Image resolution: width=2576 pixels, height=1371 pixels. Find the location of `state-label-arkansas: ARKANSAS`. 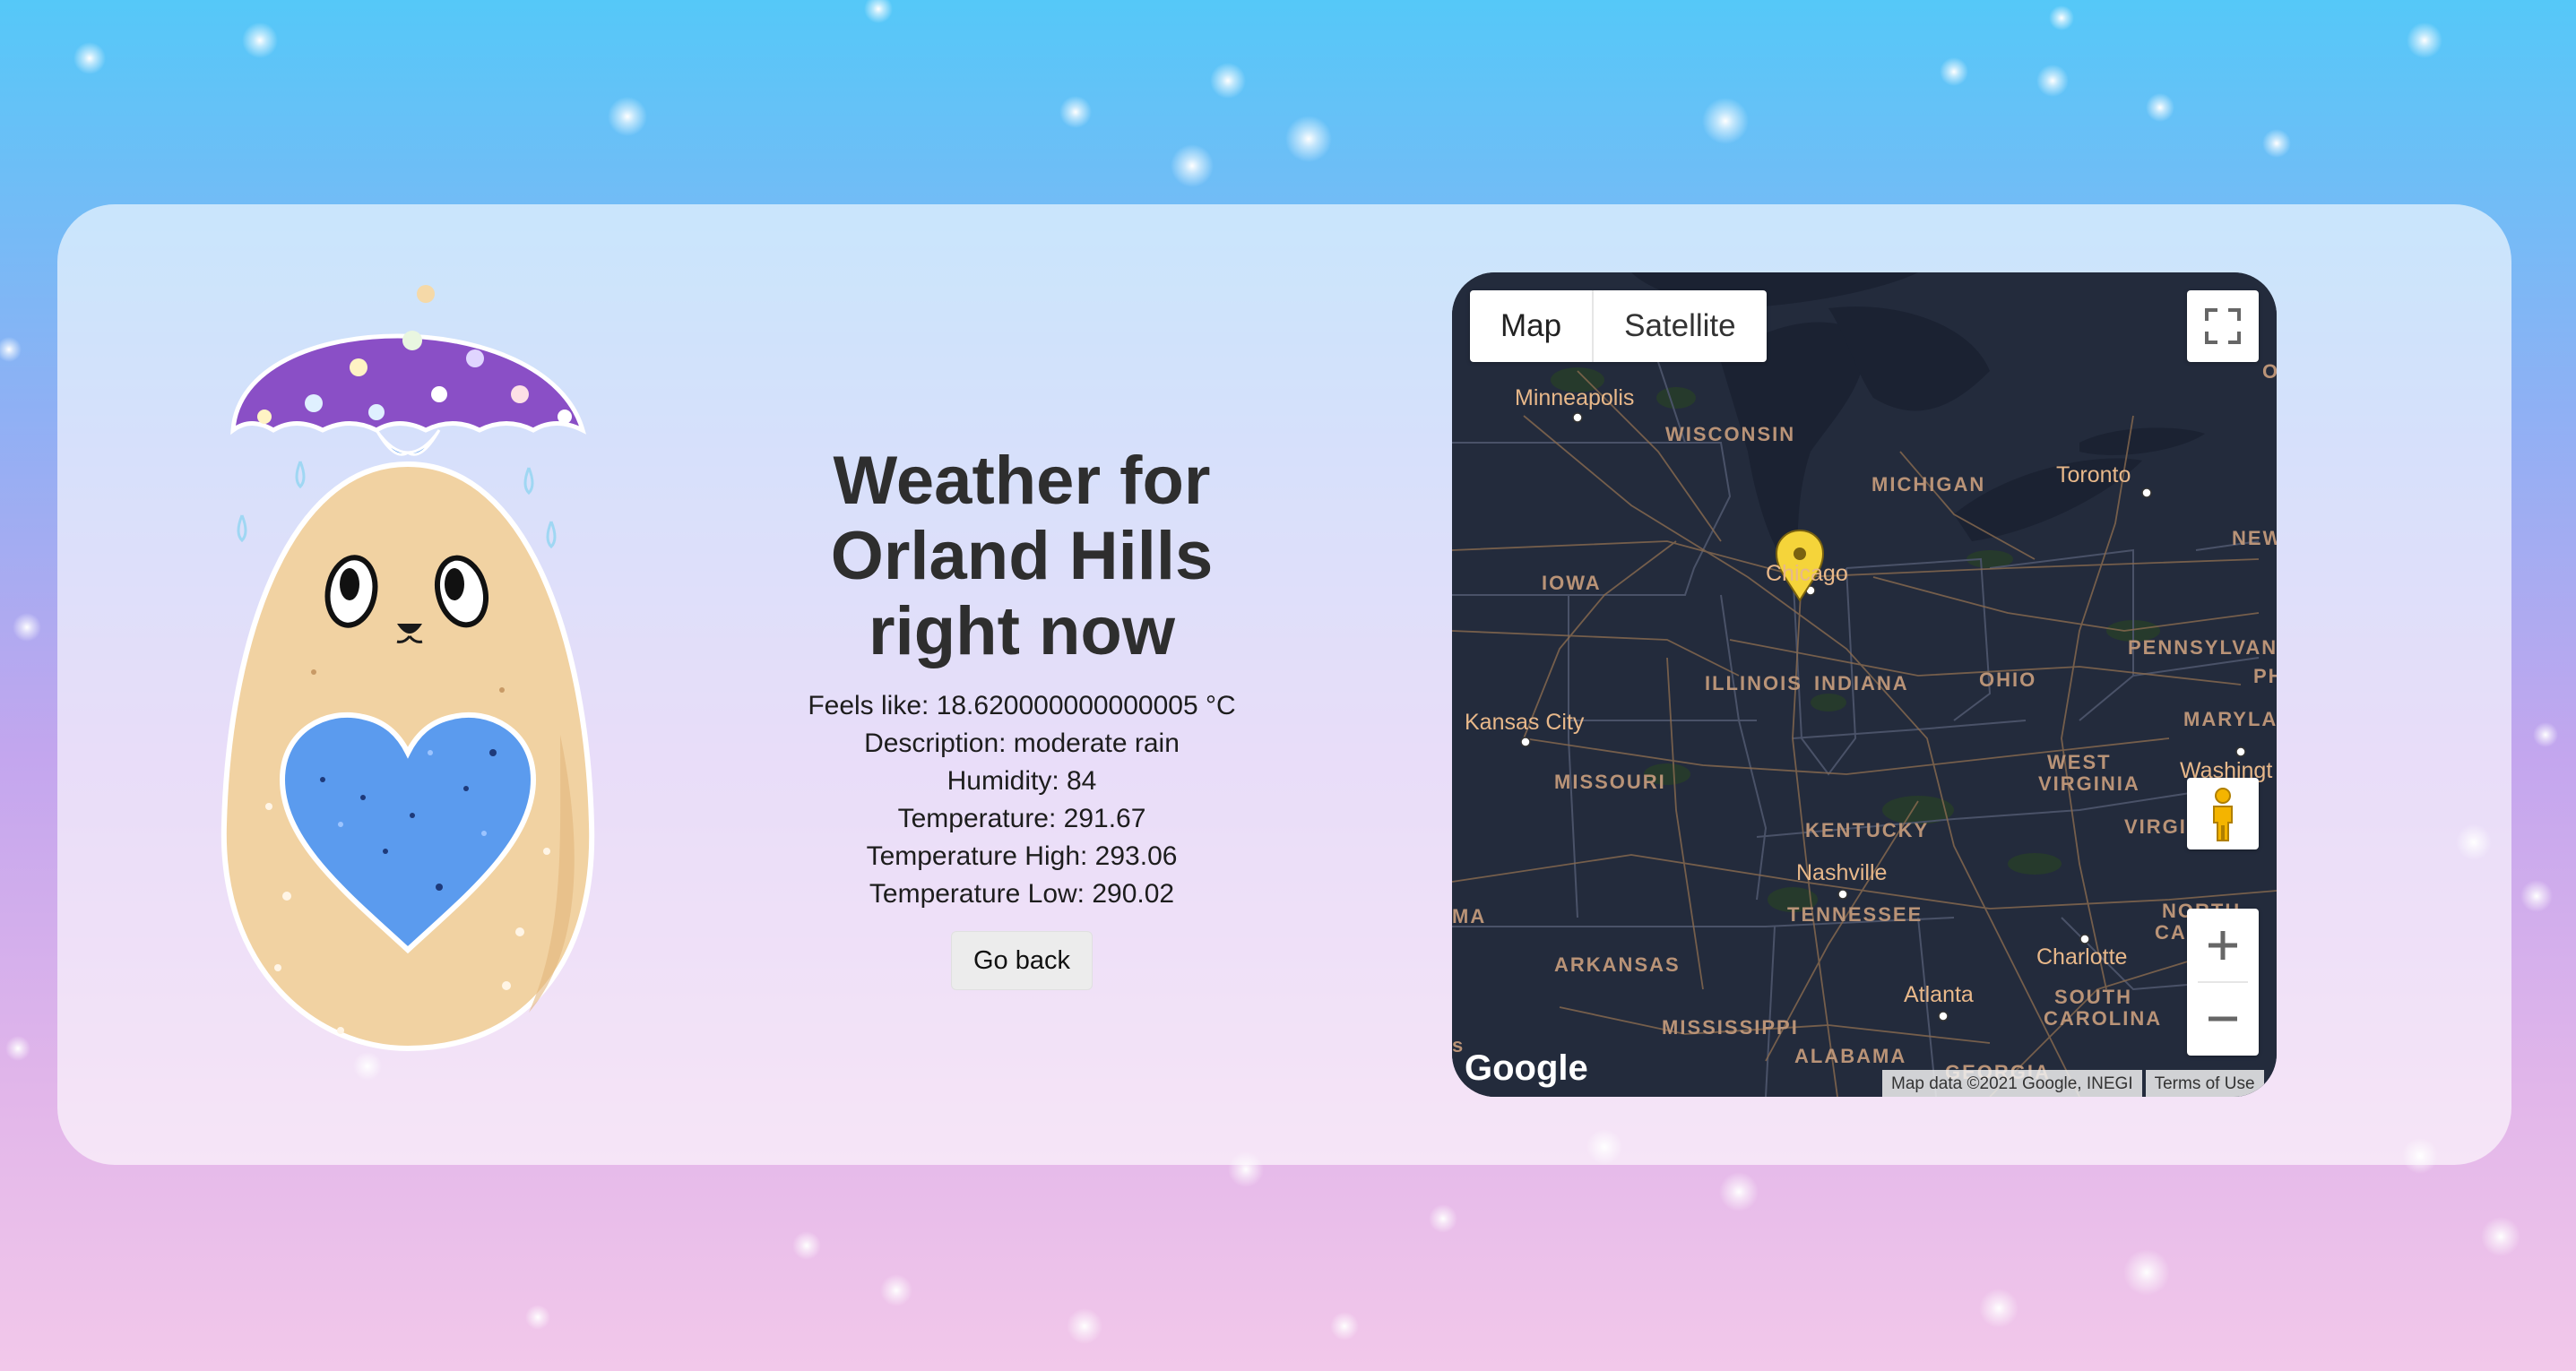

state-label-arkansas: ARKANSAS is located at coordinates (1617, 964).